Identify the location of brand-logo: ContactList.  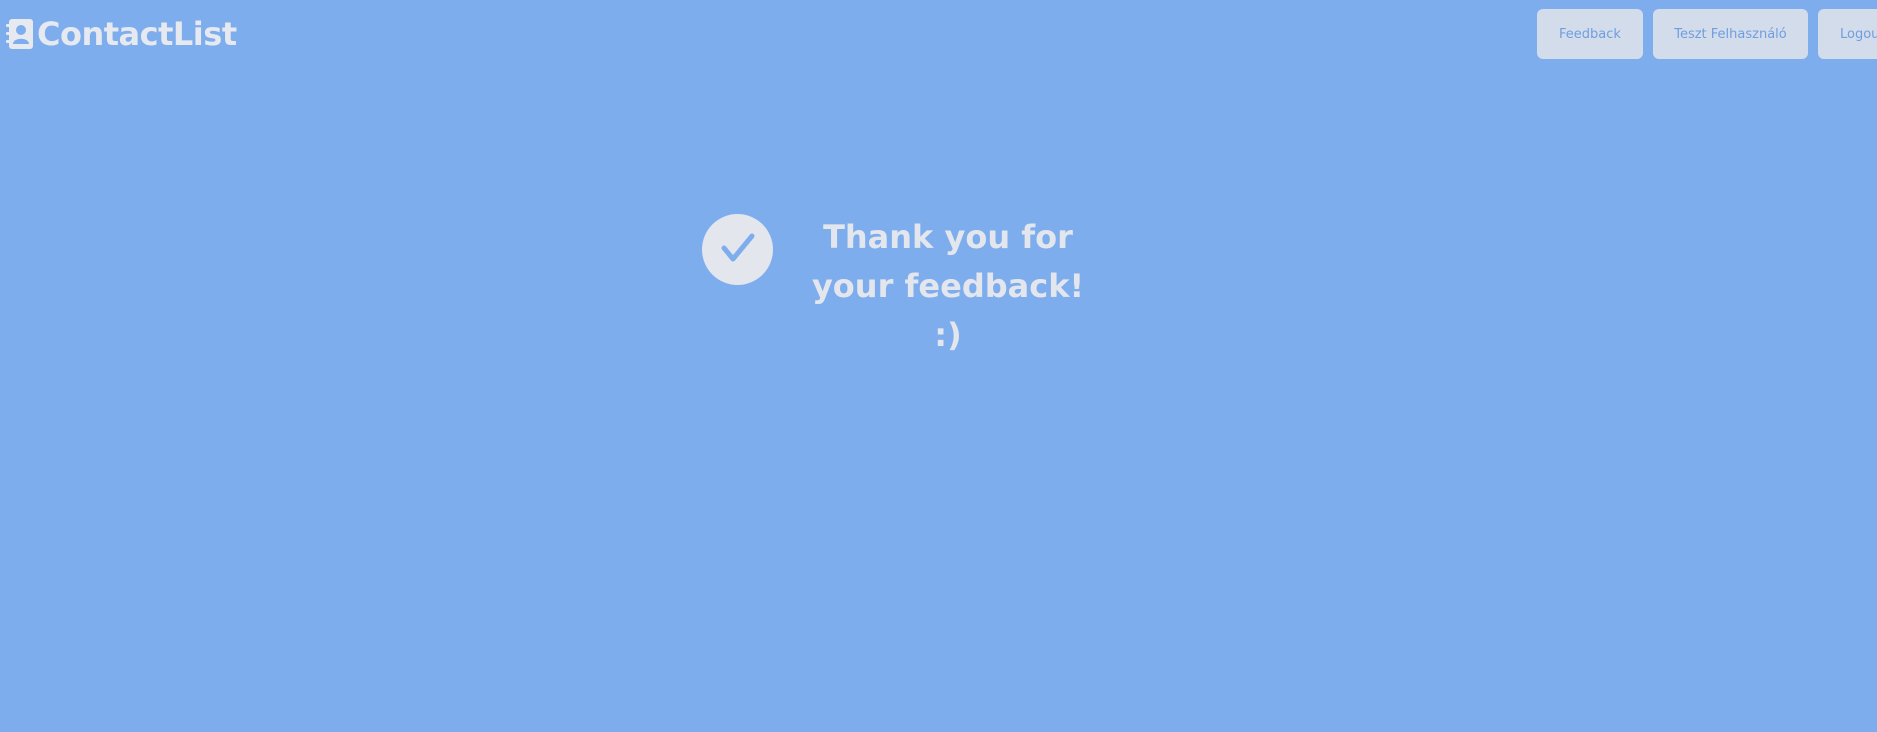
(121, 34).